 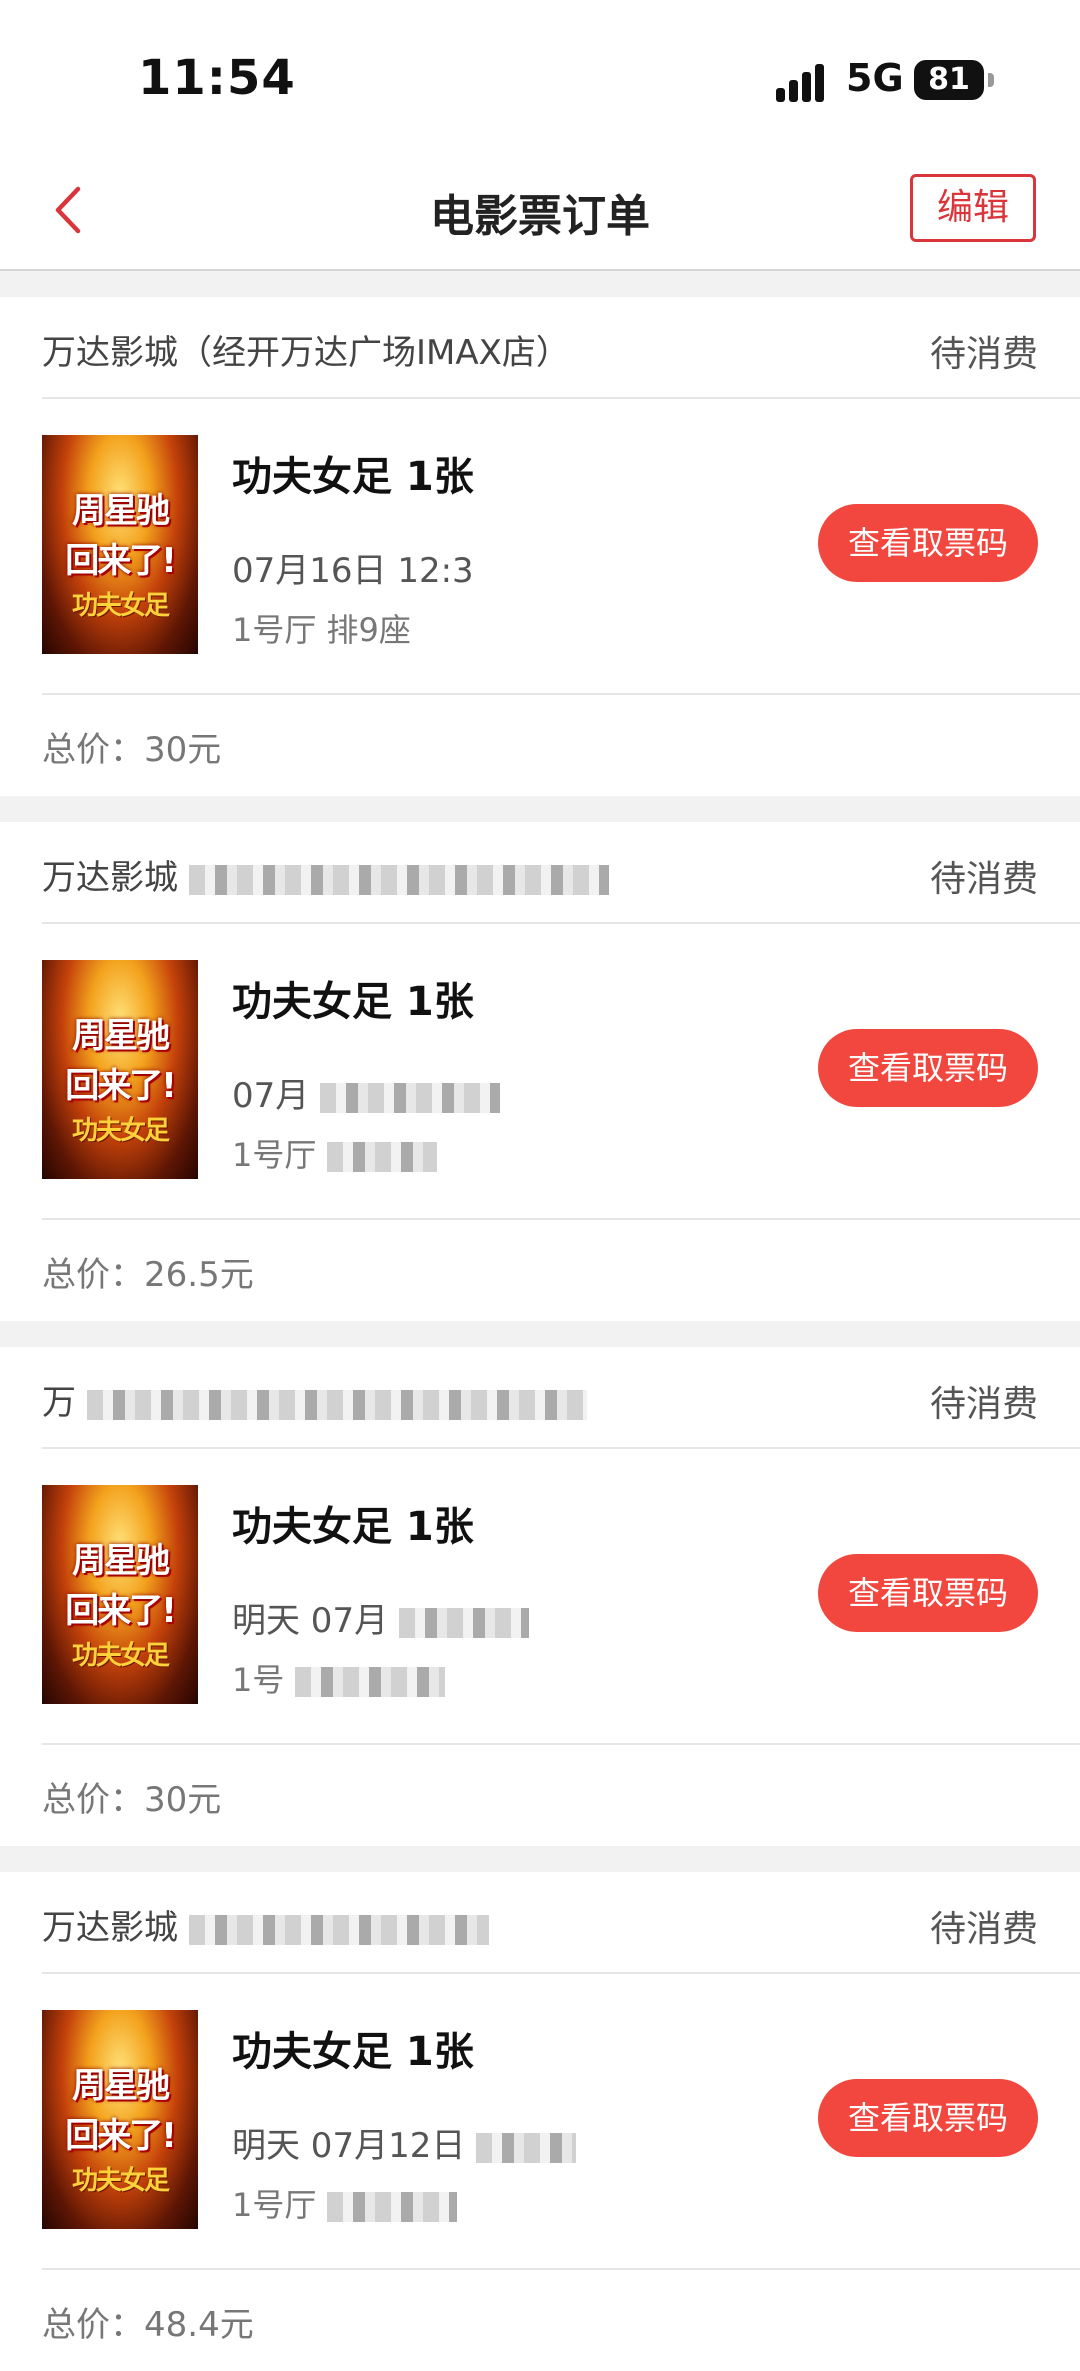 I want to click on battery-icon: 81, so click(x=954, y=80).